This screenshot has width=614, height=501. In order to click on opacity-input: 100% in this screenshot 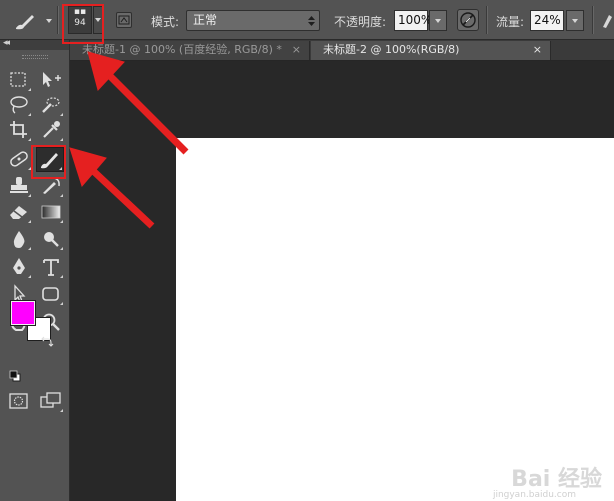, I will do `click(413, 20)`.